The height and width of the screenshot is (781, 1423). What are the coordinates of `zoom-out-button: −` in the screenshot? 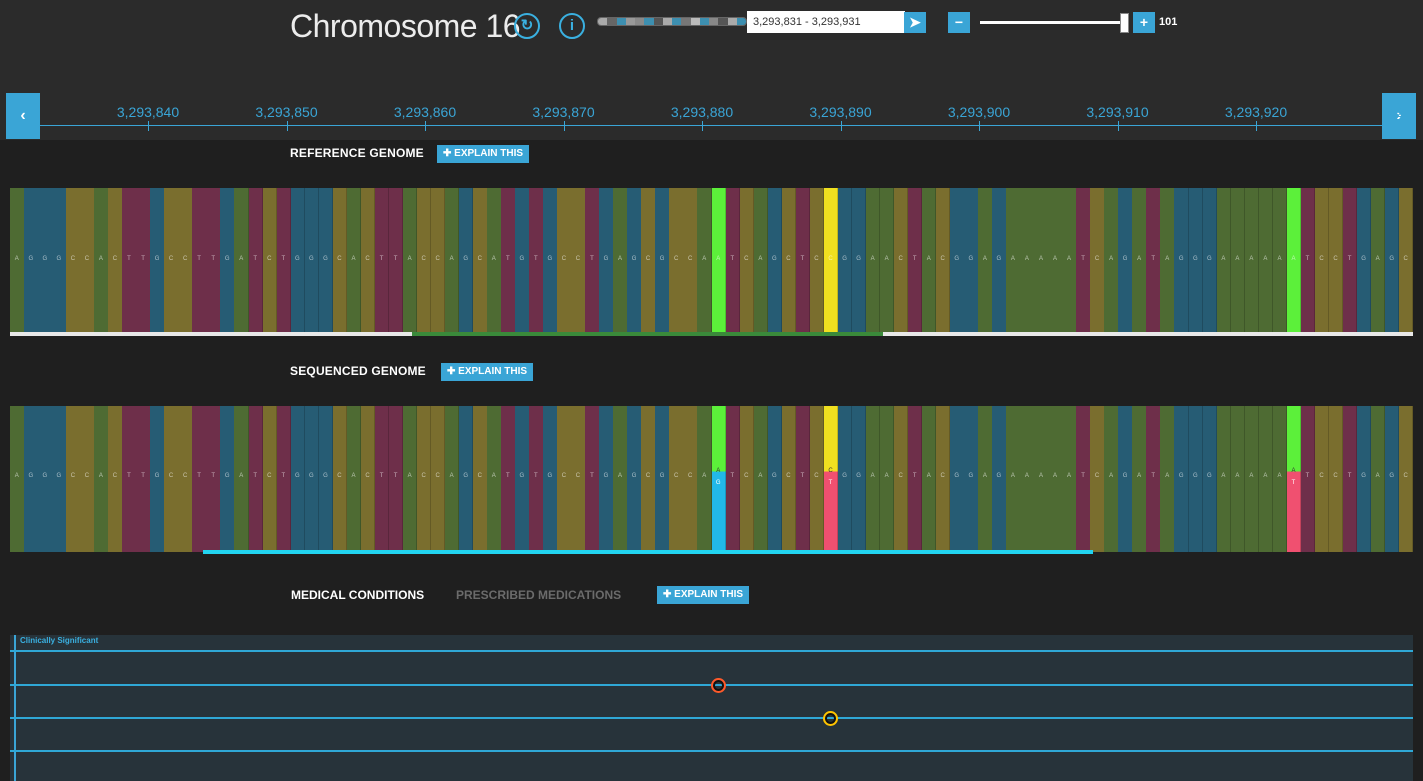 It's located at (959, 22).